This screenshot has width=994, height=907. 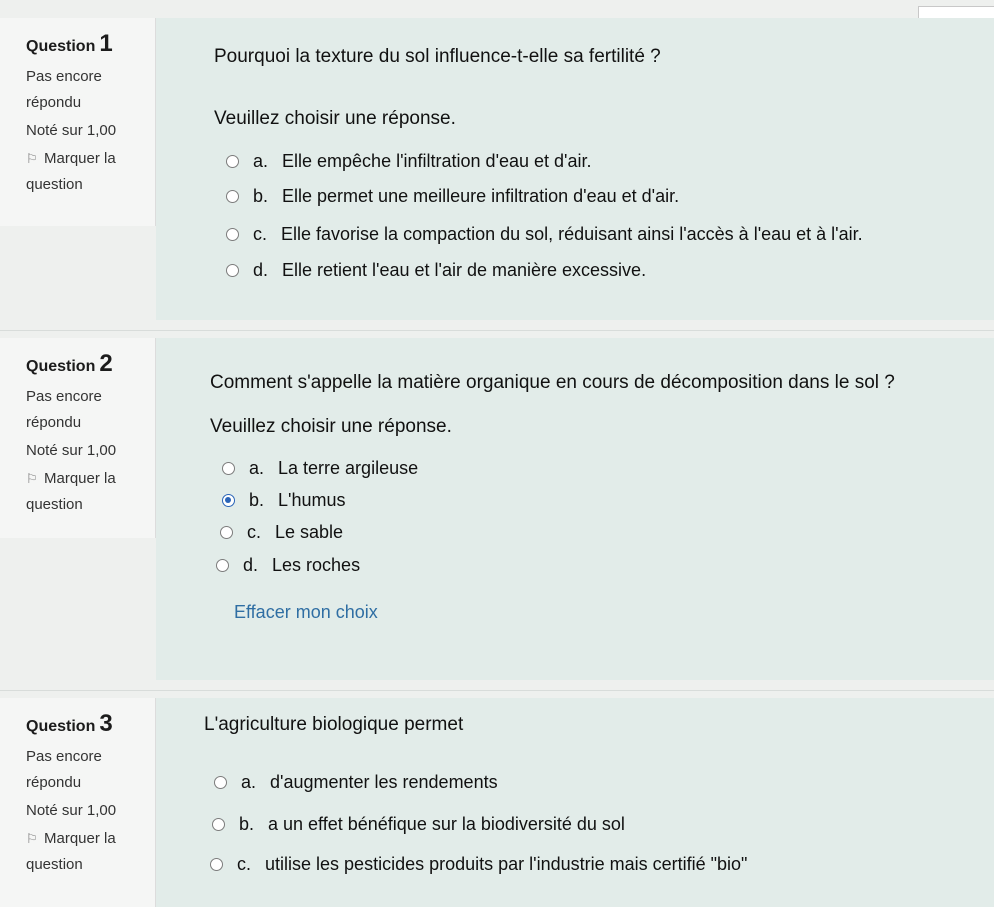 What do you see at coordinates (316, 565) in the screenshot?
I see `answer-text: Les roches` at bounding box center [316, 565].